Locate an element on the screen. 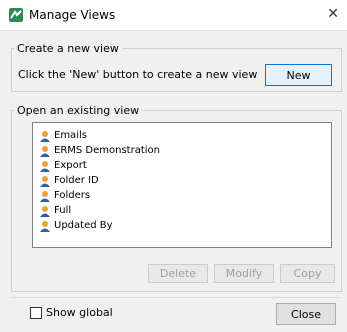  window-title: Manage Views is located at coordinates (72, 15).